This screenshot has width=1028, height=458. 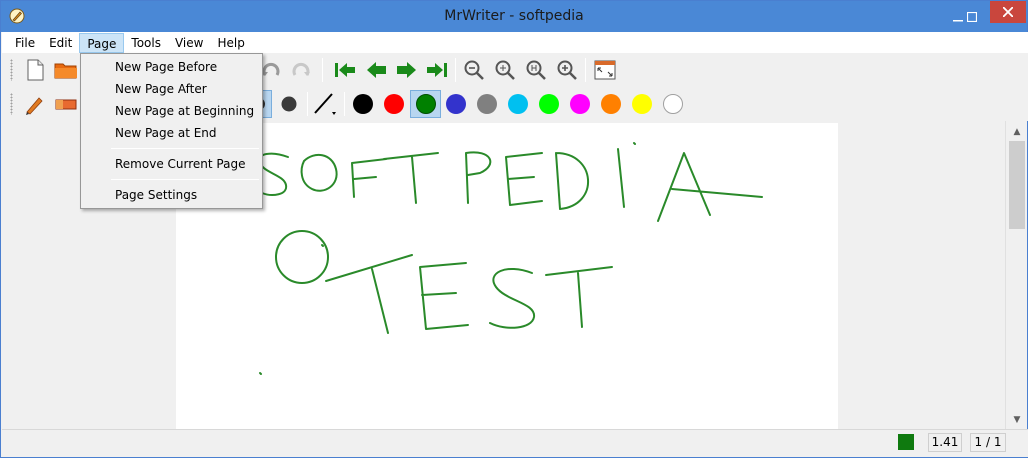 What do you see at coordinates (171, 111) in the screenshot?
I see `menu-new-page-at-beginning: New Page at Beginning` at bounding box center [171, 111].